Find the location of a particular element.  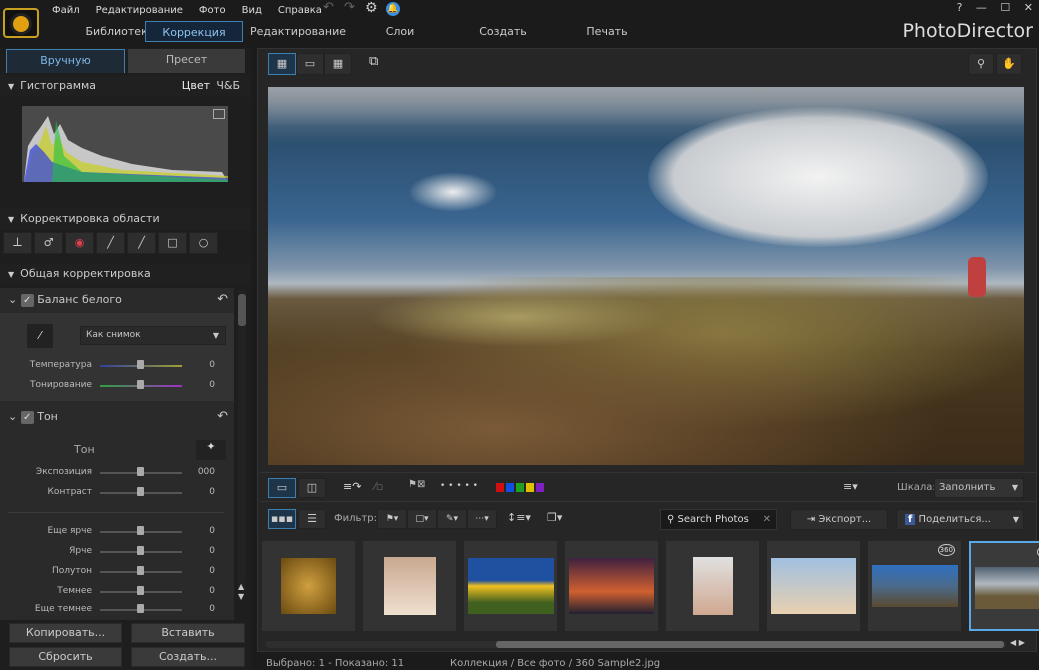

fullscreen-icon: ⧉ is located at coordinates (373, 61).